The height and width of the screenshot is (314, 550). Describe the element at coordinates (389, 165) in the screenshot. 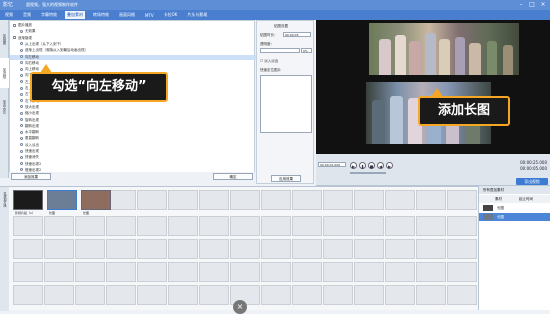

I see `forward-icon: ▶` at that location.